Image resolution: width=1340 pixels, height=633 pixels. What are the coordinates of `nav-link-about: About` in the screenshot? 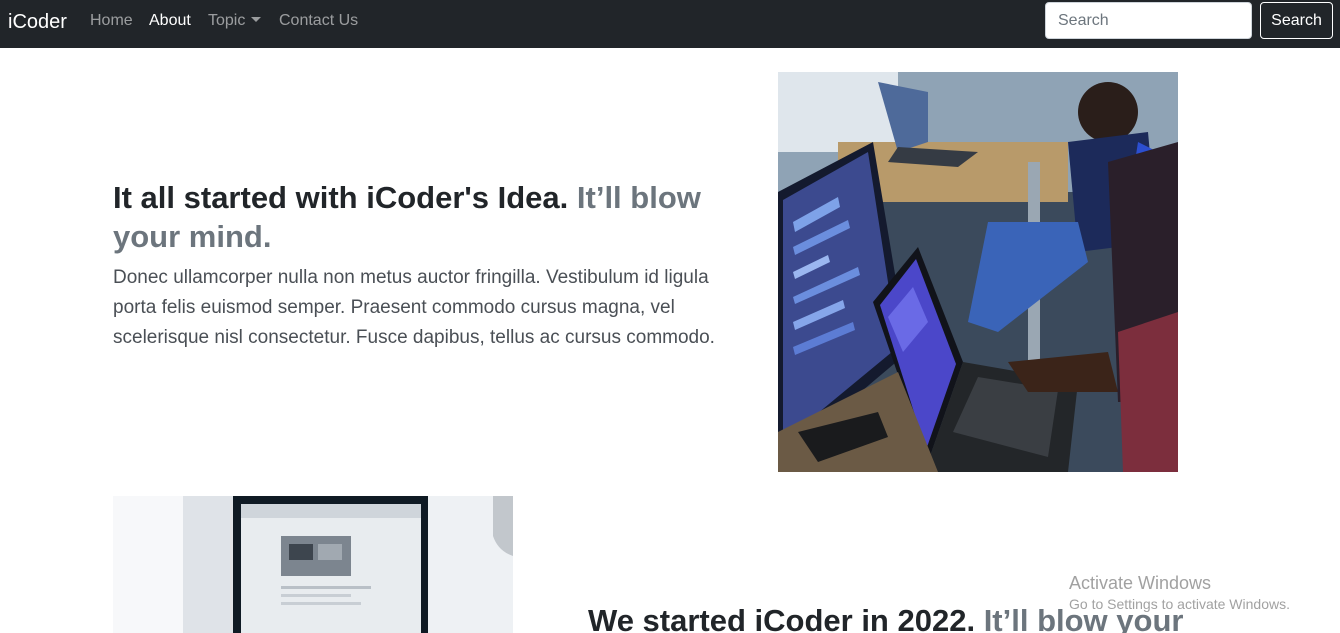 It's located at (170, 21).